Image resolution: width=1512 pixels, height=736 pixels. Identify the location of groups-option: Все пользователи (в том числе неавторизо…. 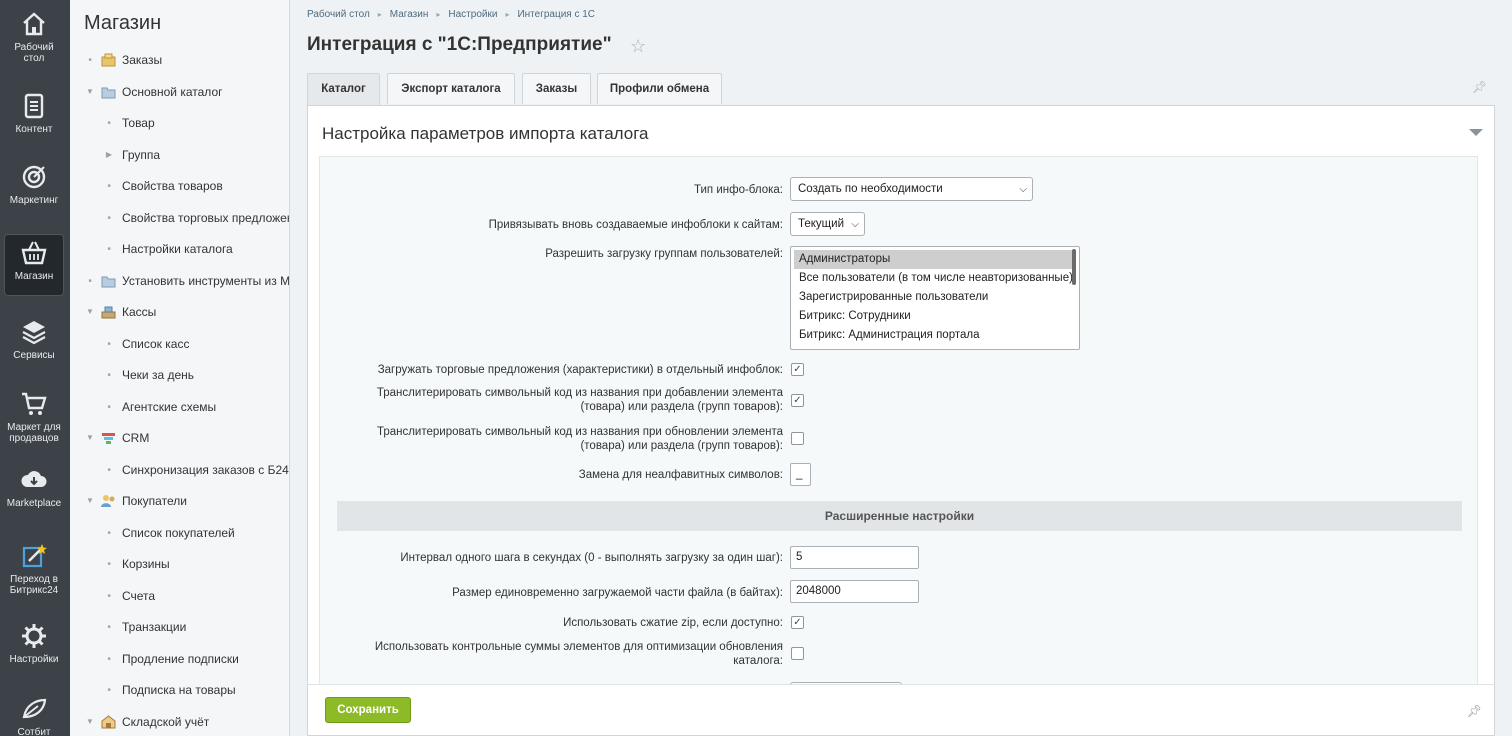
(933, 278).